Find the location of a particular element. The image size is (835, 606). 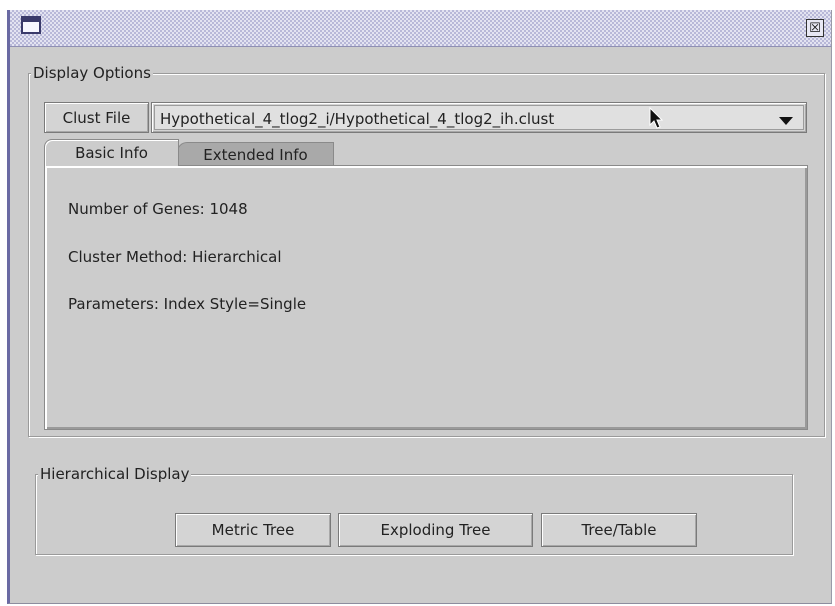

chevron-down-icon is located at coordinates (786, 121).